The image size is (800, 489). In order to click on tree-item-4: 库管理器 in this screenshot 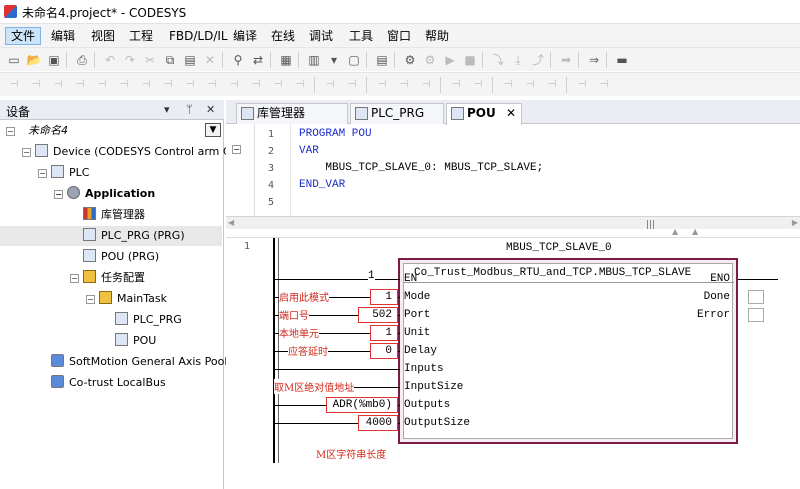, I will do `click(111, 215)`.